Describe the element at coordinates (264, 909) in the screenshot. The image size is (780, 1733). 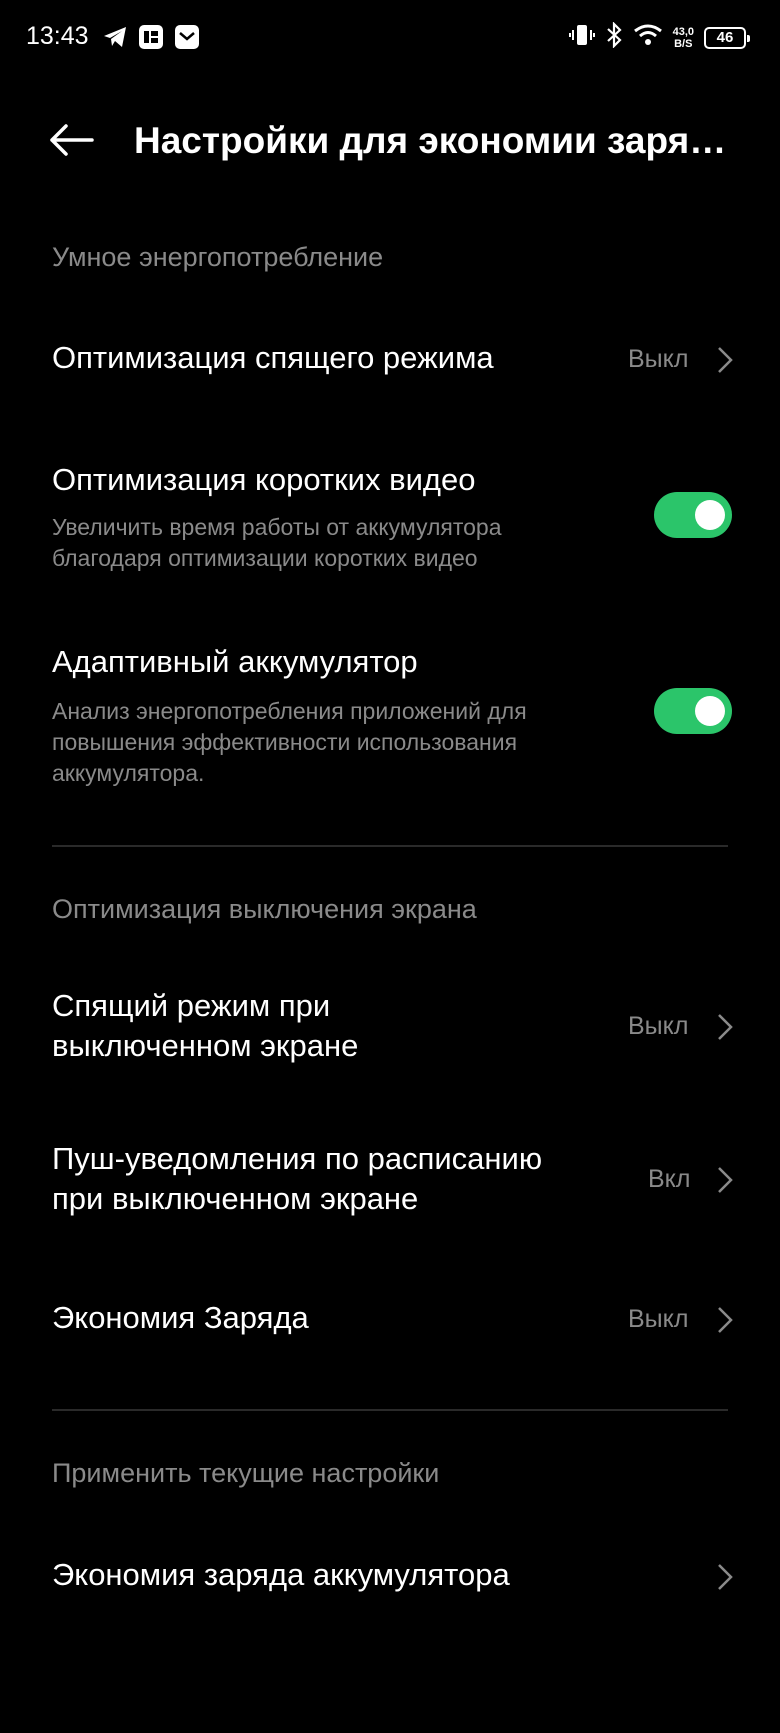
I see `section-title-screen-off: Оптимизация выключения экрана` at that location.